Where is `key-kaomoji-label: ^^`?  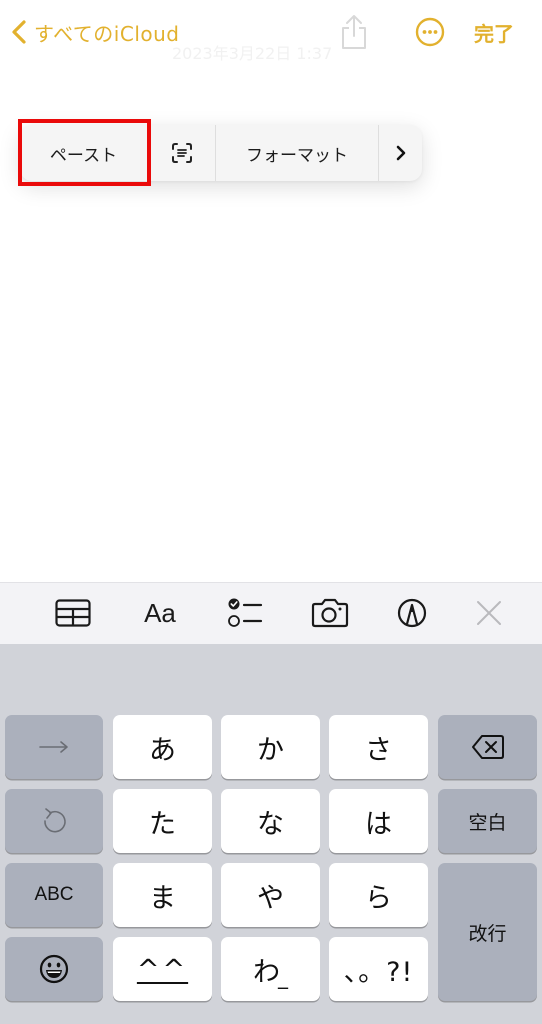
key-kaomoji-label: ^^ is located at coordinates (162, 969).